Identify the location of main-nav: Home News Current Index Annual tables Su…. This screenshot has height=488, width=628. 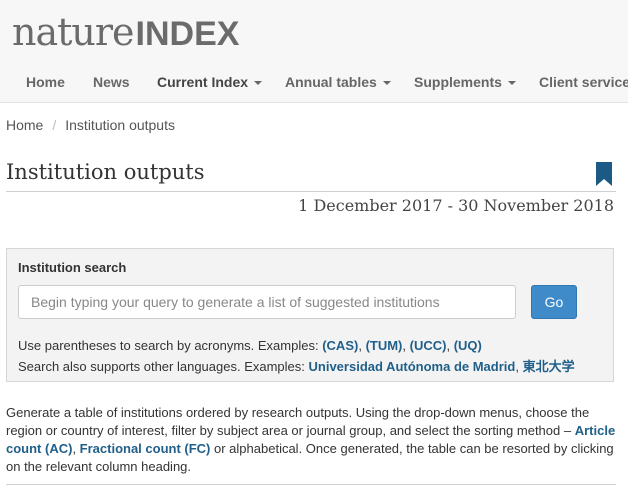
(314, 83).